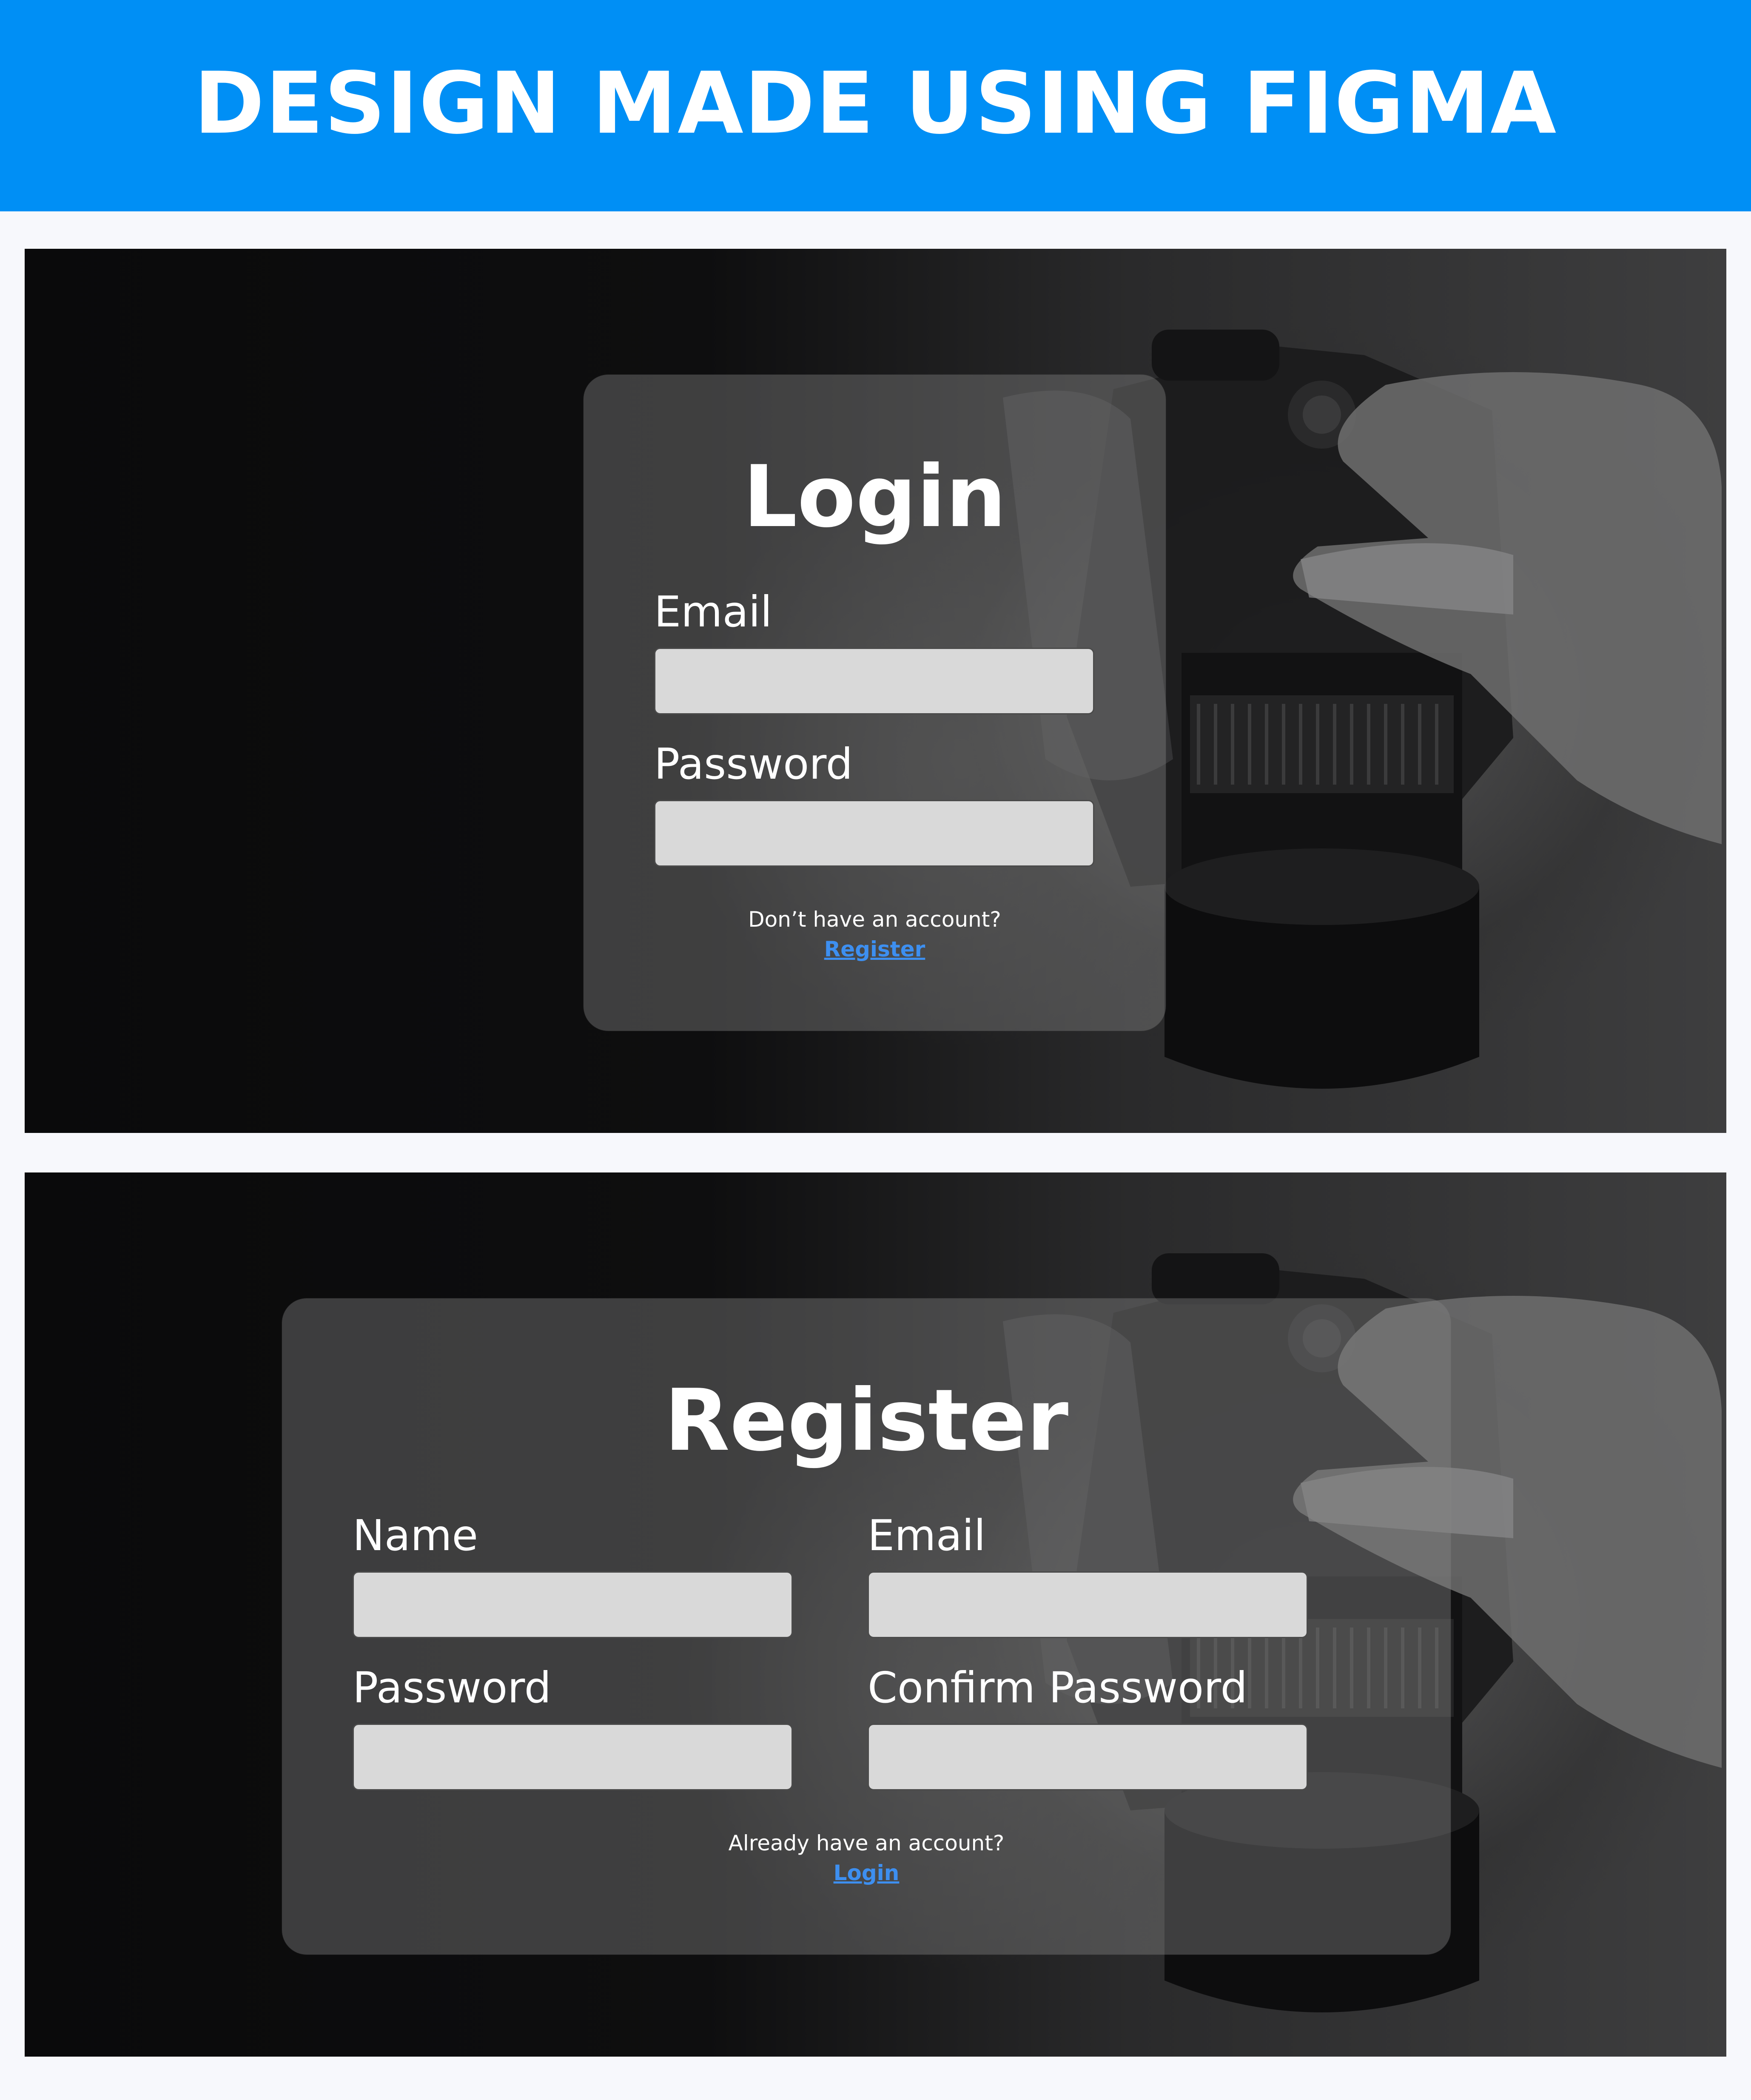  Describe the element at coordinates (867, 1843) in the screenshot. I see `have-account-prompt: Already have an account?` at that location.